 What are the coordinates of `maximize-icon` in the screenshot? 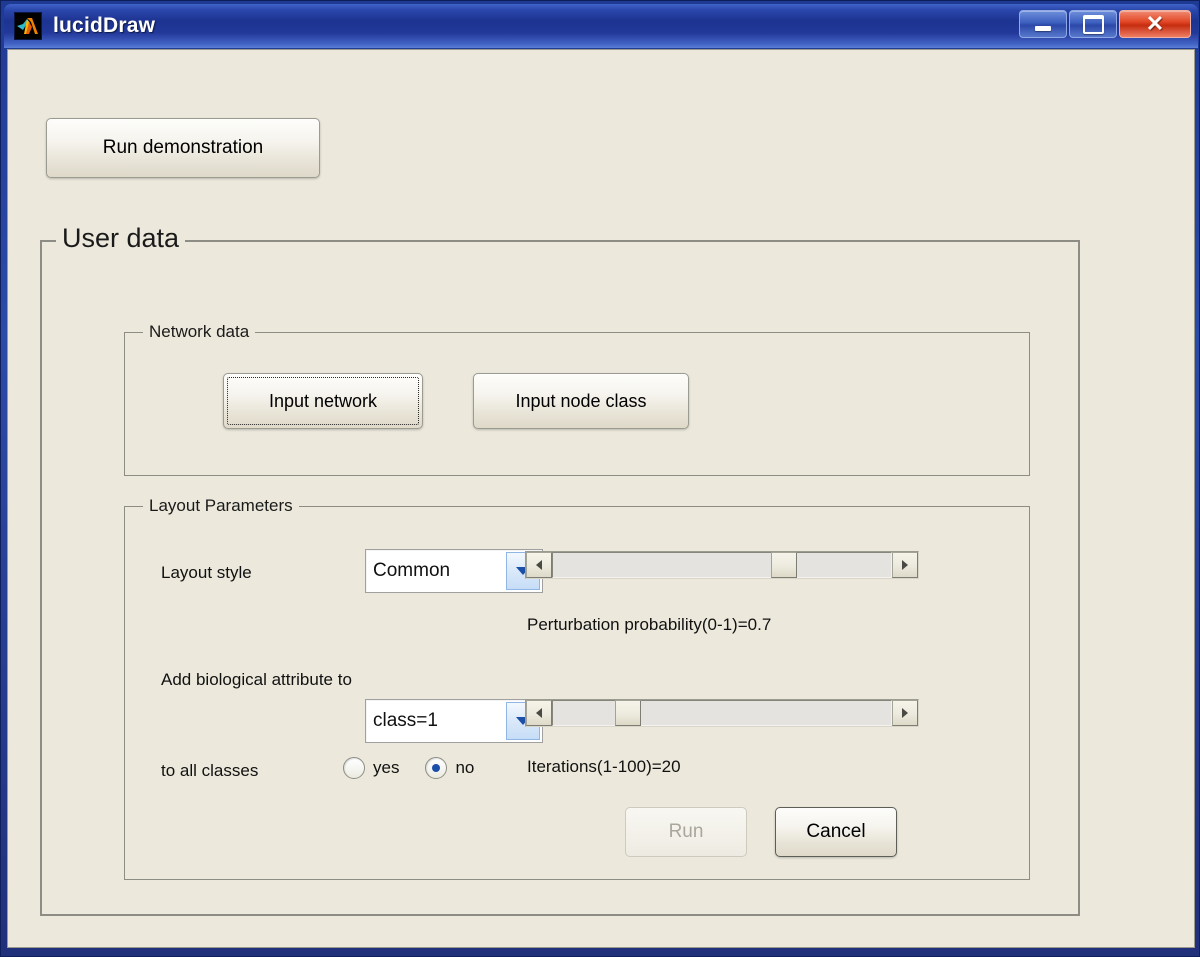 It's located at (1093, 24).